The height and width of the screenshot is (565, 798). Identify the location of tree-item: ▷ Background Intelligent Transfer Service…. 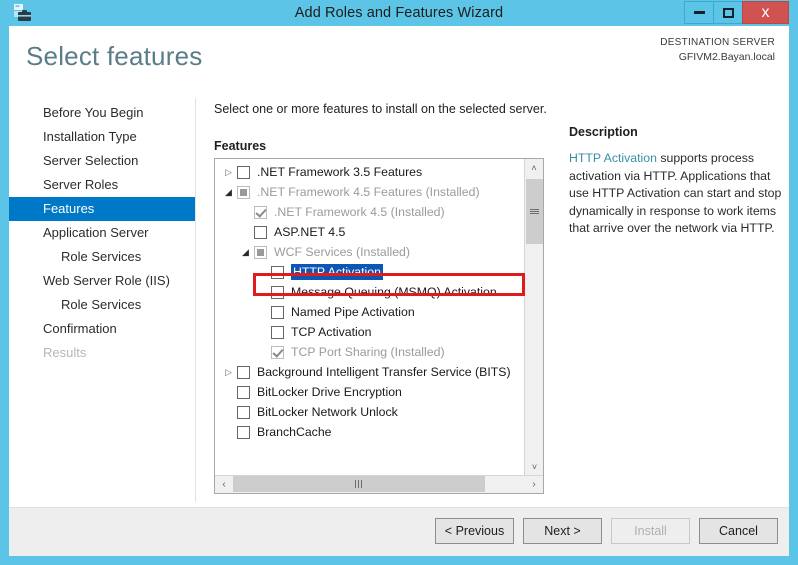
(369, 372).